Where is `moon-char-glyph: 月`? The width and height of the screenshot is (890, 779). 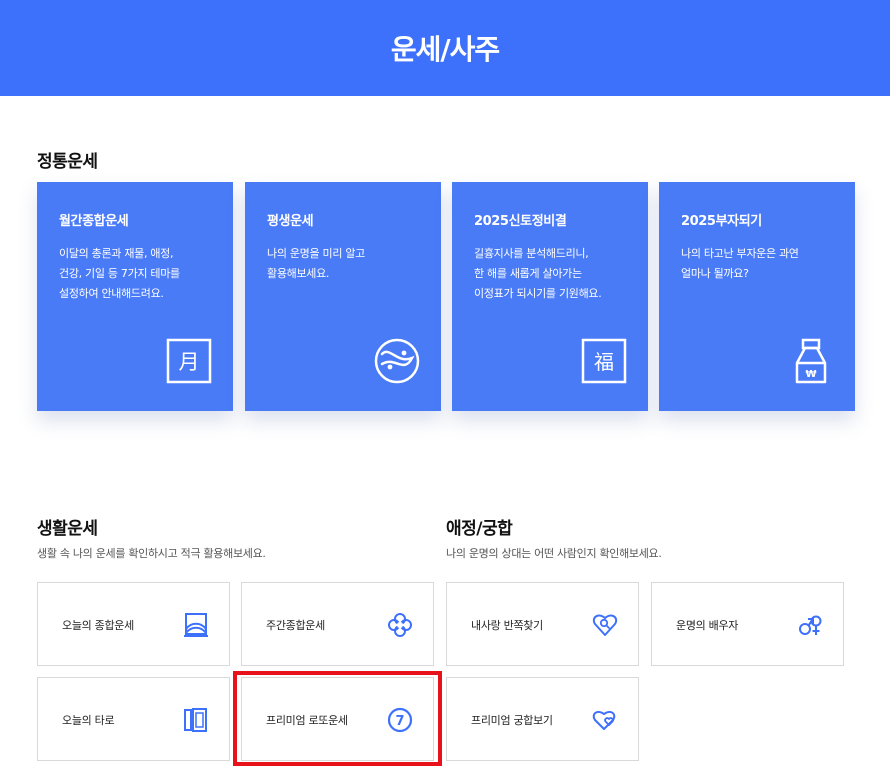 moon-char-glyph: 月 is located at coordinates (189, 362).